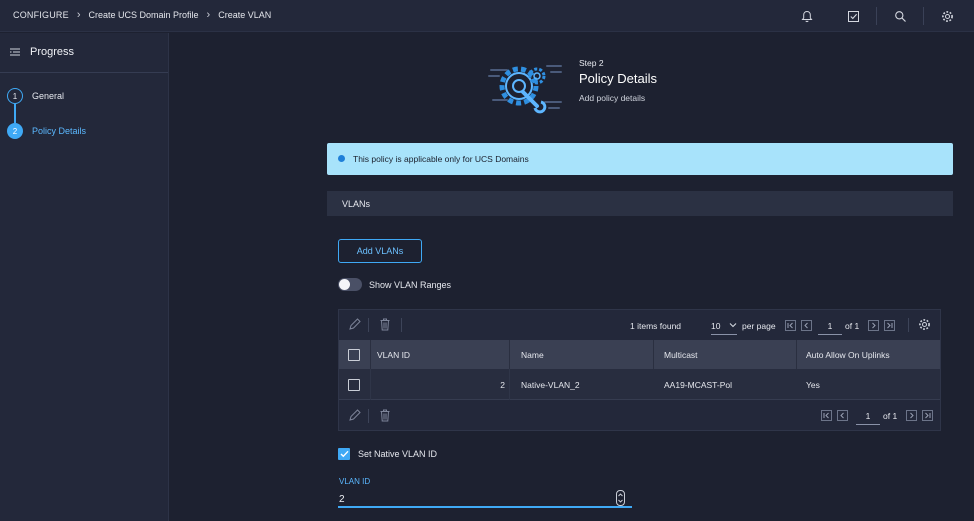 This screenshot has width=974, height=521. What do you see at coordinates (698, 385) in the screenshot?
I see `cell-multicast: AA19-MCAST-Pol` at bounding box center [698, 385].